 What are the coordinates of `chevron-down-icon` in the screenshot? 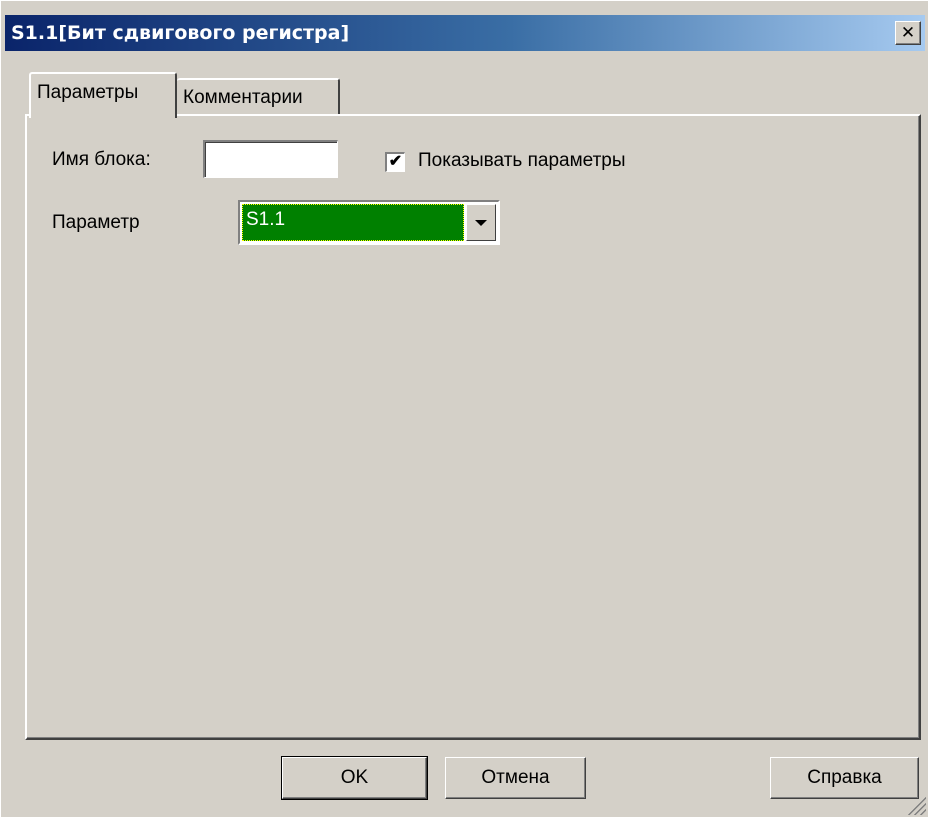 It's located at (481, 222).